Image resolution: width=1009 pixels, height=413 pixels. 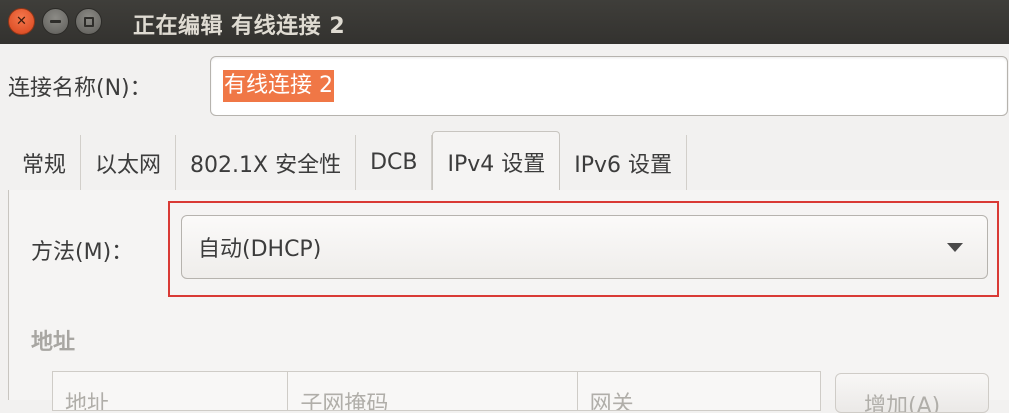 I want to click on tab-ipv6-settings: IPv6 设置, so click(x=624, y=163).